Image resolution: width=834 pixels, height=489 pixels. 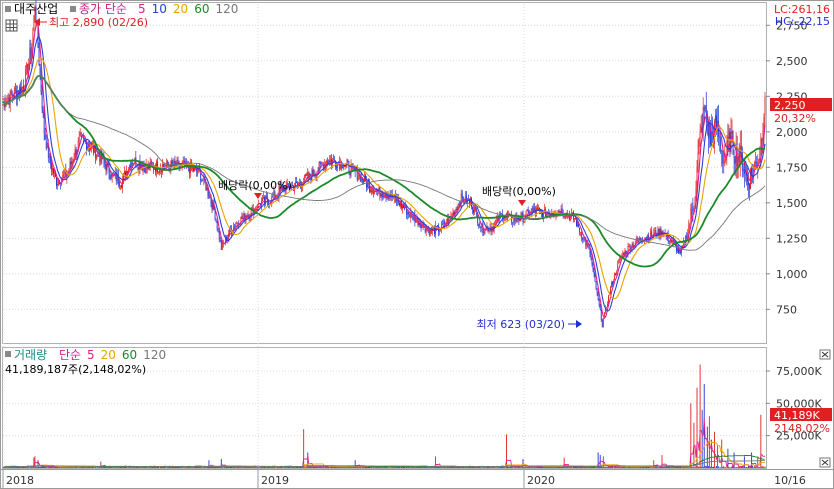 I want to click on x-tick-label: 2018, so click(x=20, y=480).